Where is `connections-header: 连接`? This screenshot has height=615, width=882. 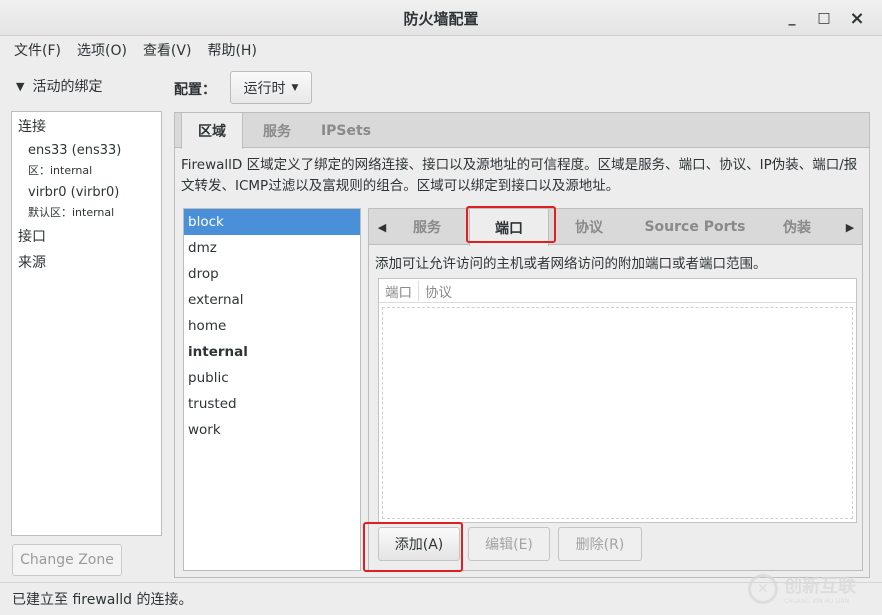
connections-header: 连接 is located at coordinates (32, 126).